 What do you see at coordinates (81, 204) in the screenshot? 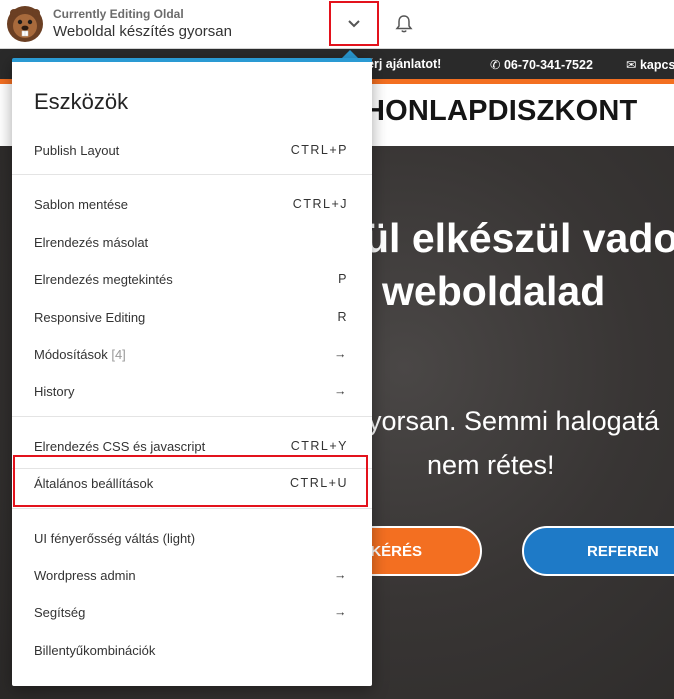
I see `menu-item-label: Sablon mentése` at bounding box center [81, 204].